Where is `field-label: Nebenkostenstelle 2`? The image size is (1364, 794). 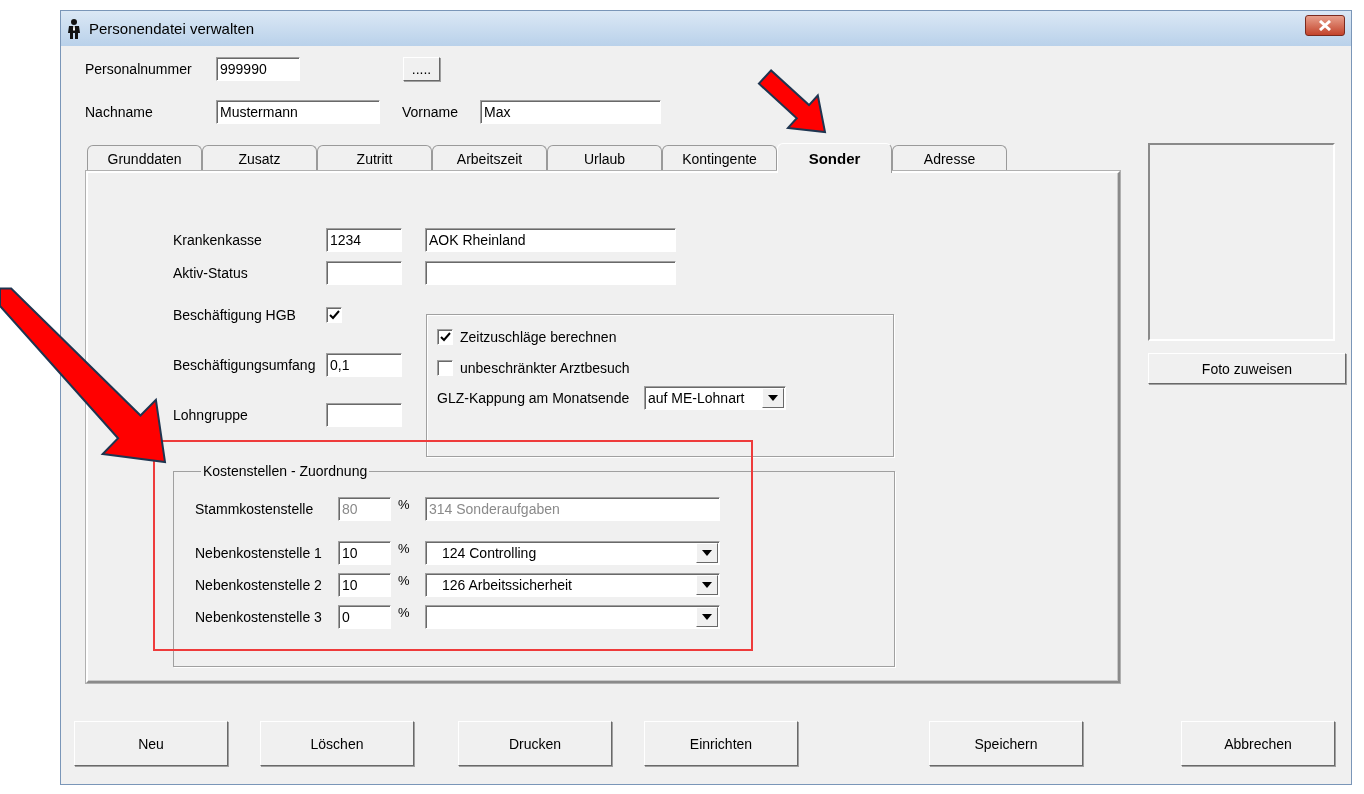
field-label: Nebenkostenstelle 2 is located at coordinates (259, 585).